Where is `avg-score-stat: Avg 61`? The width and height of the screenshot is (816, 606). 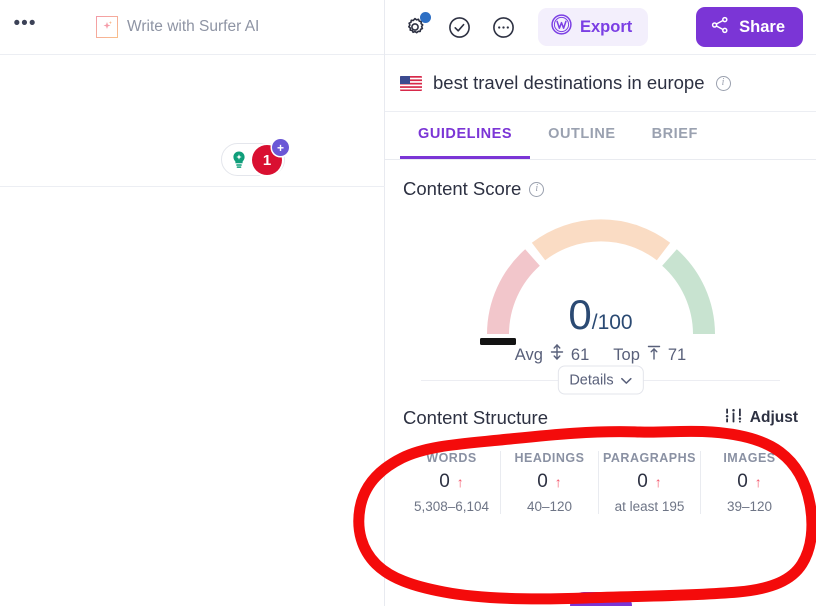
avg-score-stat: Avg 61 is located at coordinates (552, 355).